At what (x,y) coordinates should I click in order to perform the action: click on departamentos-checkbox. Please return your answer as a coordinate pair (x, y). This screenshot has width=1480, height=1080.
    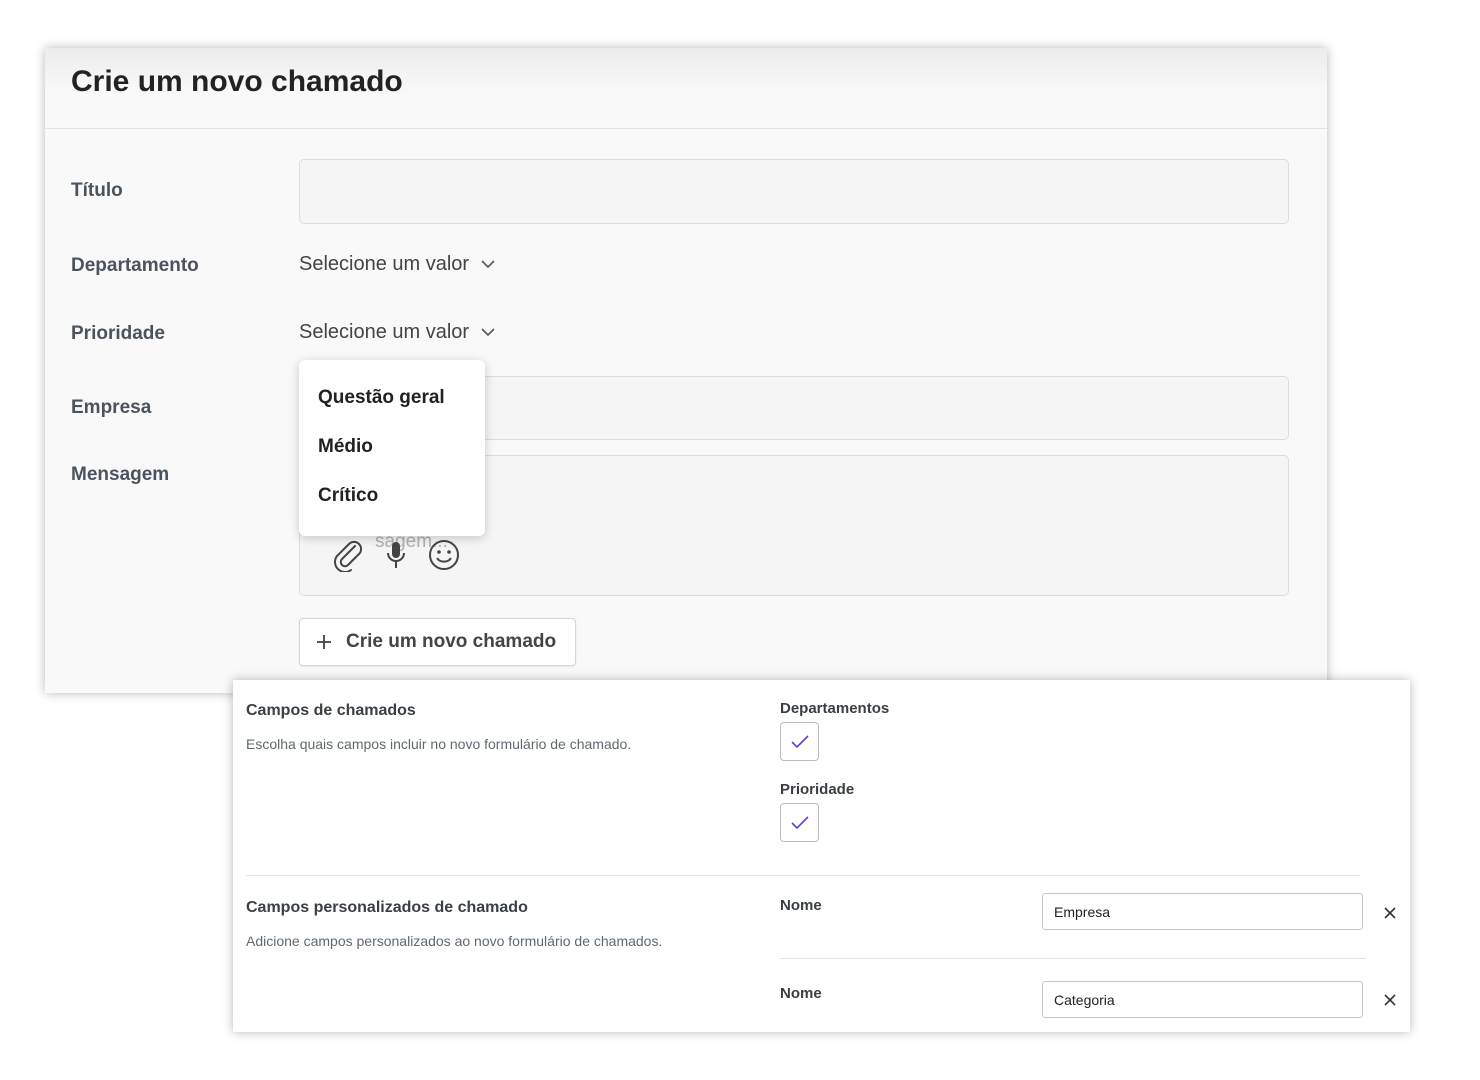
    Looking at the image, I should click on (799, 741).